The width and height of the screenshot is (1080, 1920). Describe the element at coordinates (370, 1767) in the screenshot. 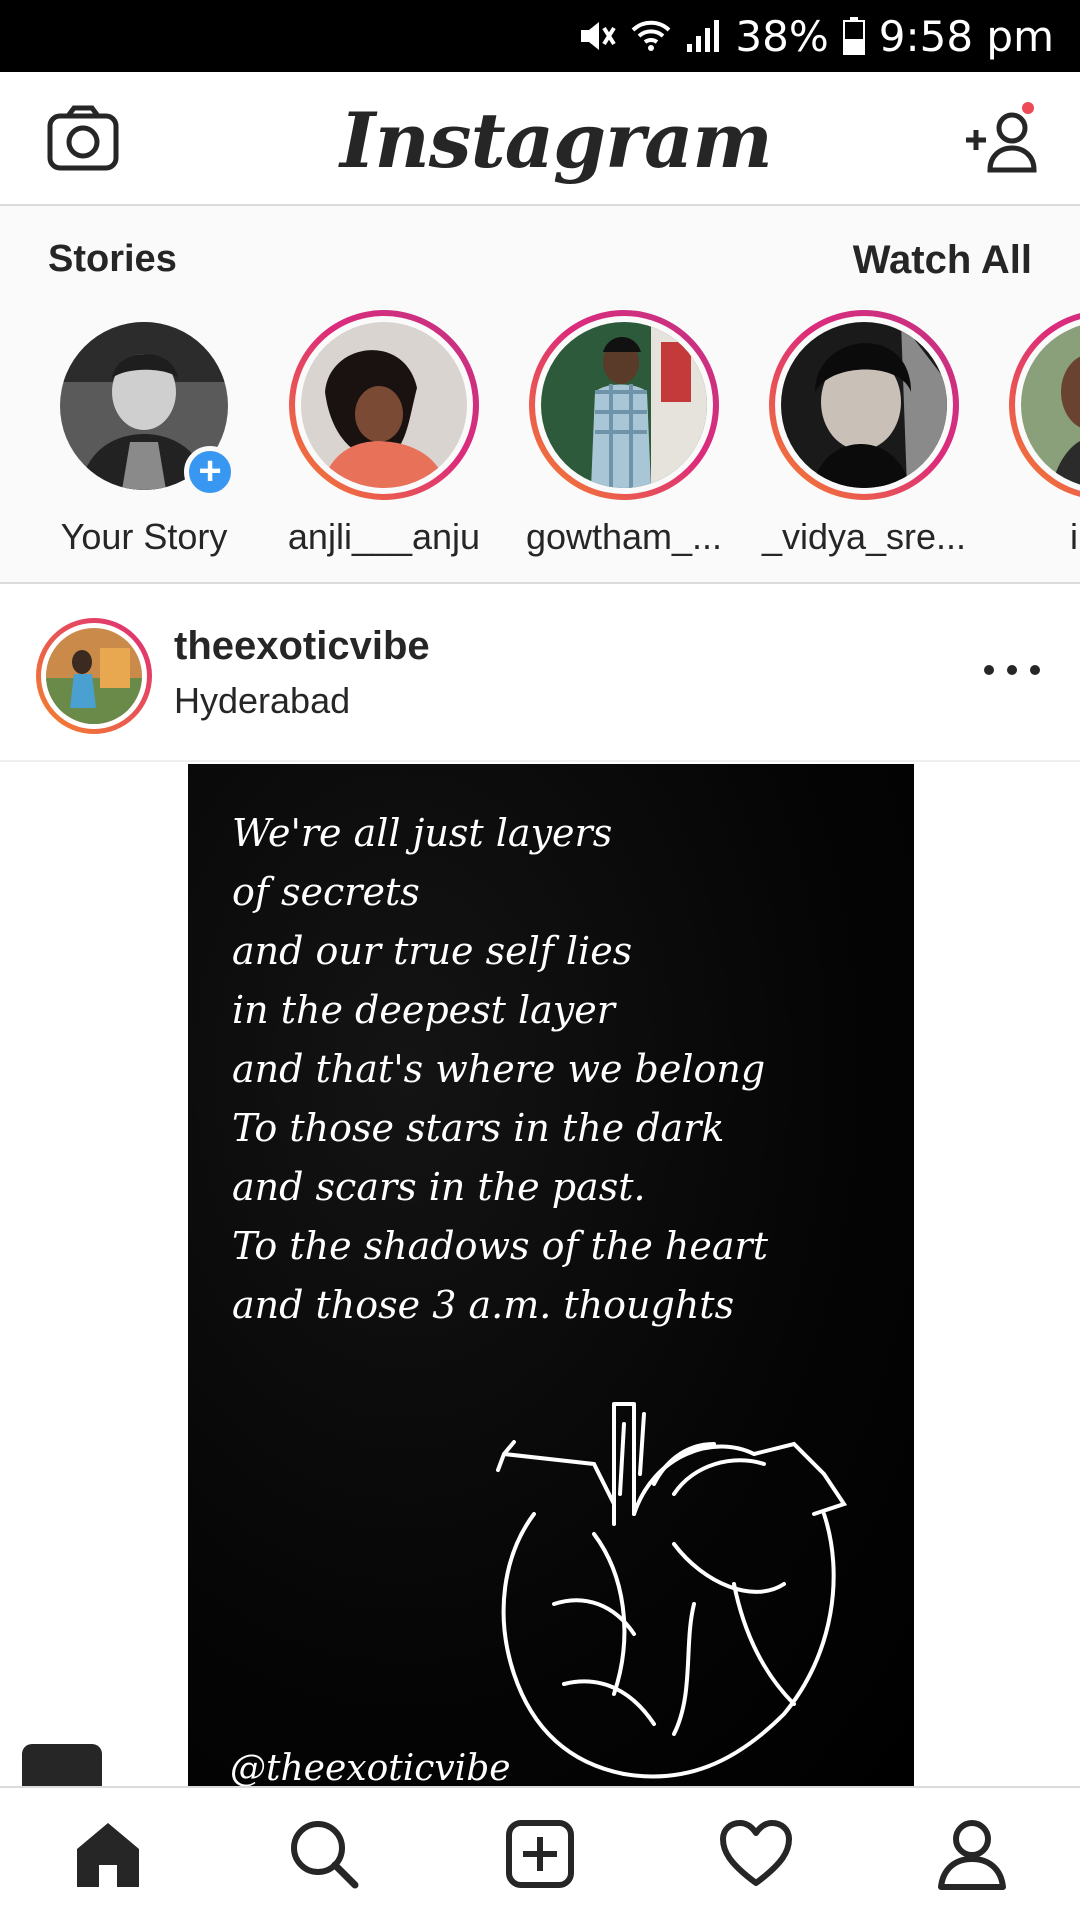

I see `post-watermark: @theexoticvibe` at that location.